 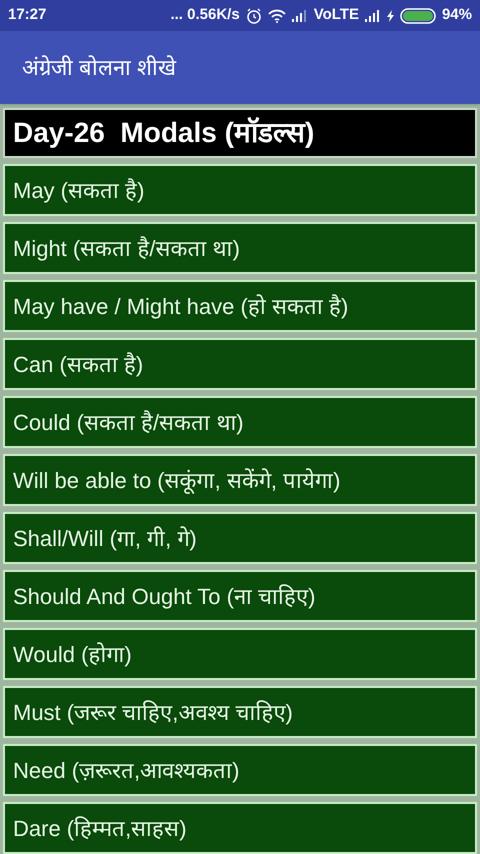 What do you see at coordinates (27, 15) in the screenshot?
I see `clock: 17:27` at bounding box center [27, 15].